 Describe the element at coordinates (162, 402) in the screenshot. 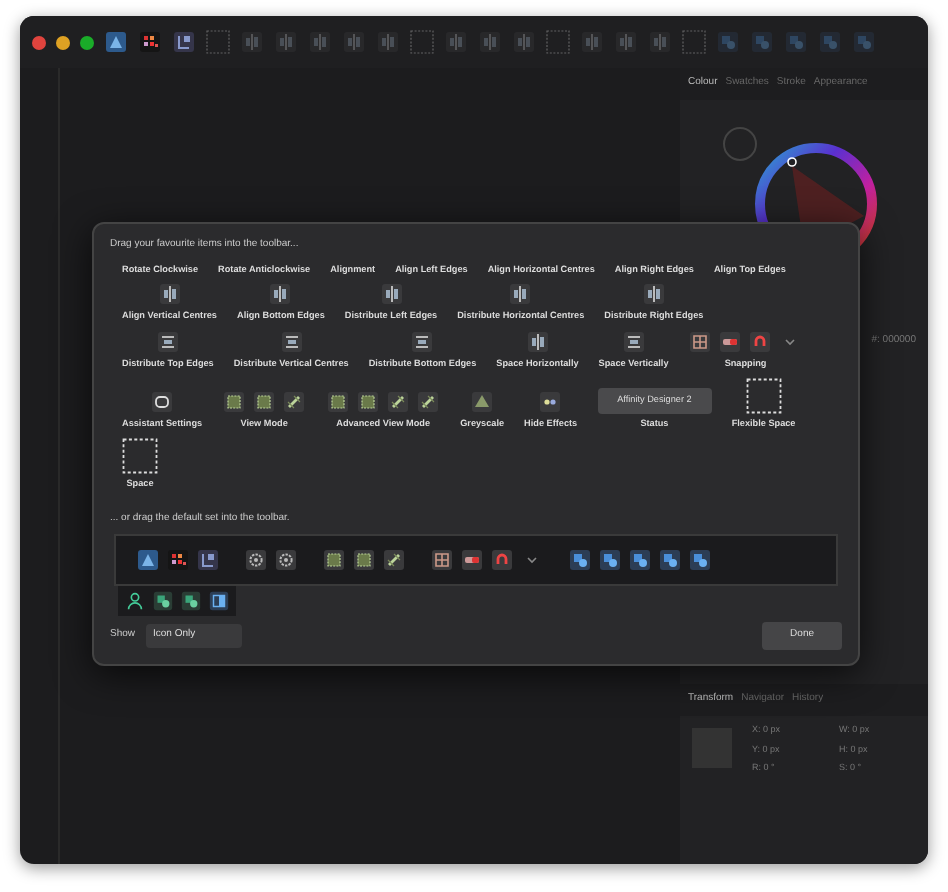

I see `assistant-icon` at that location.